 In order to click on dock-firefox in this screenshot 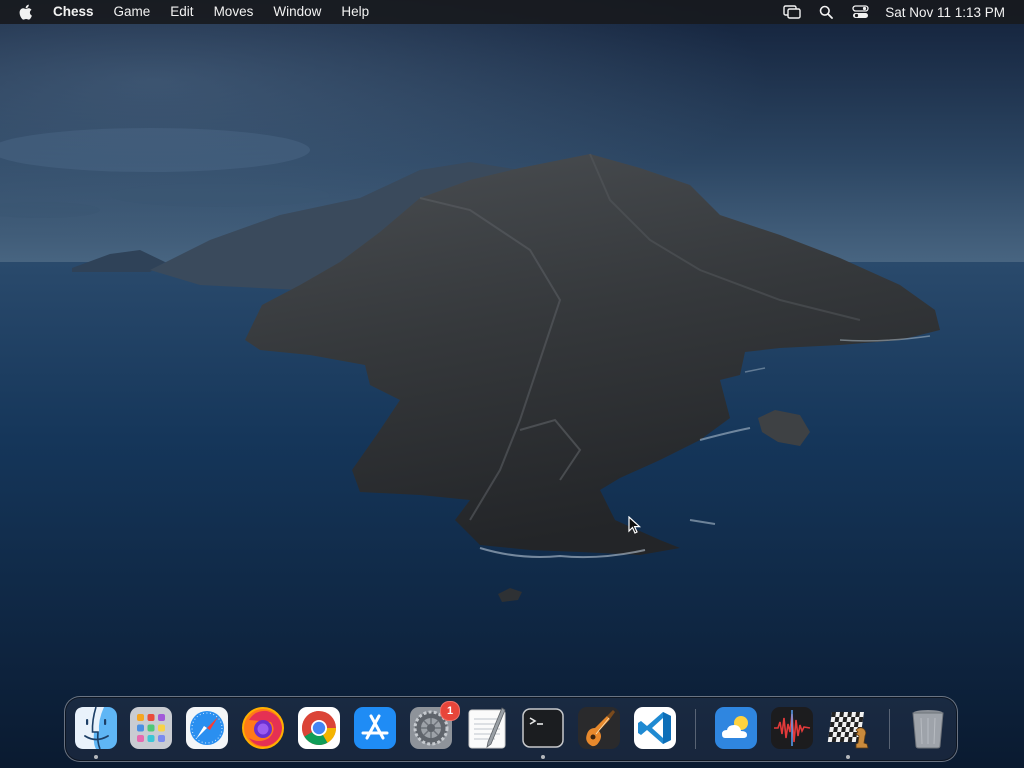, I will do `click(263, 728)`.